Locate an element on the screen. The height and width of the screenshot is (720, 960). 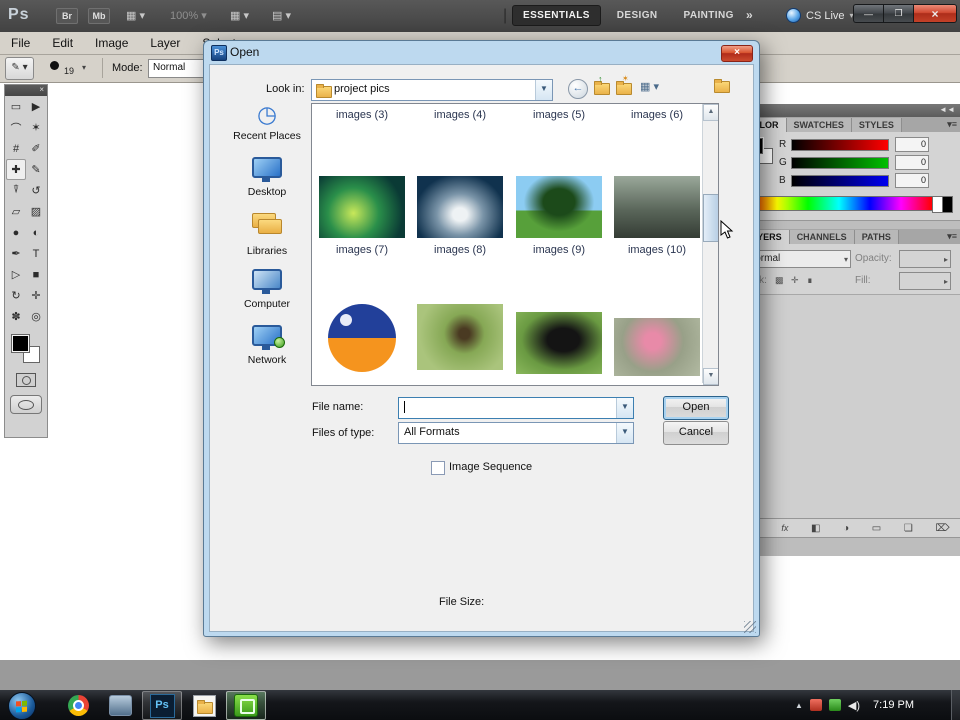
opacity-select: ▸ is located at coordinates (925, 259).